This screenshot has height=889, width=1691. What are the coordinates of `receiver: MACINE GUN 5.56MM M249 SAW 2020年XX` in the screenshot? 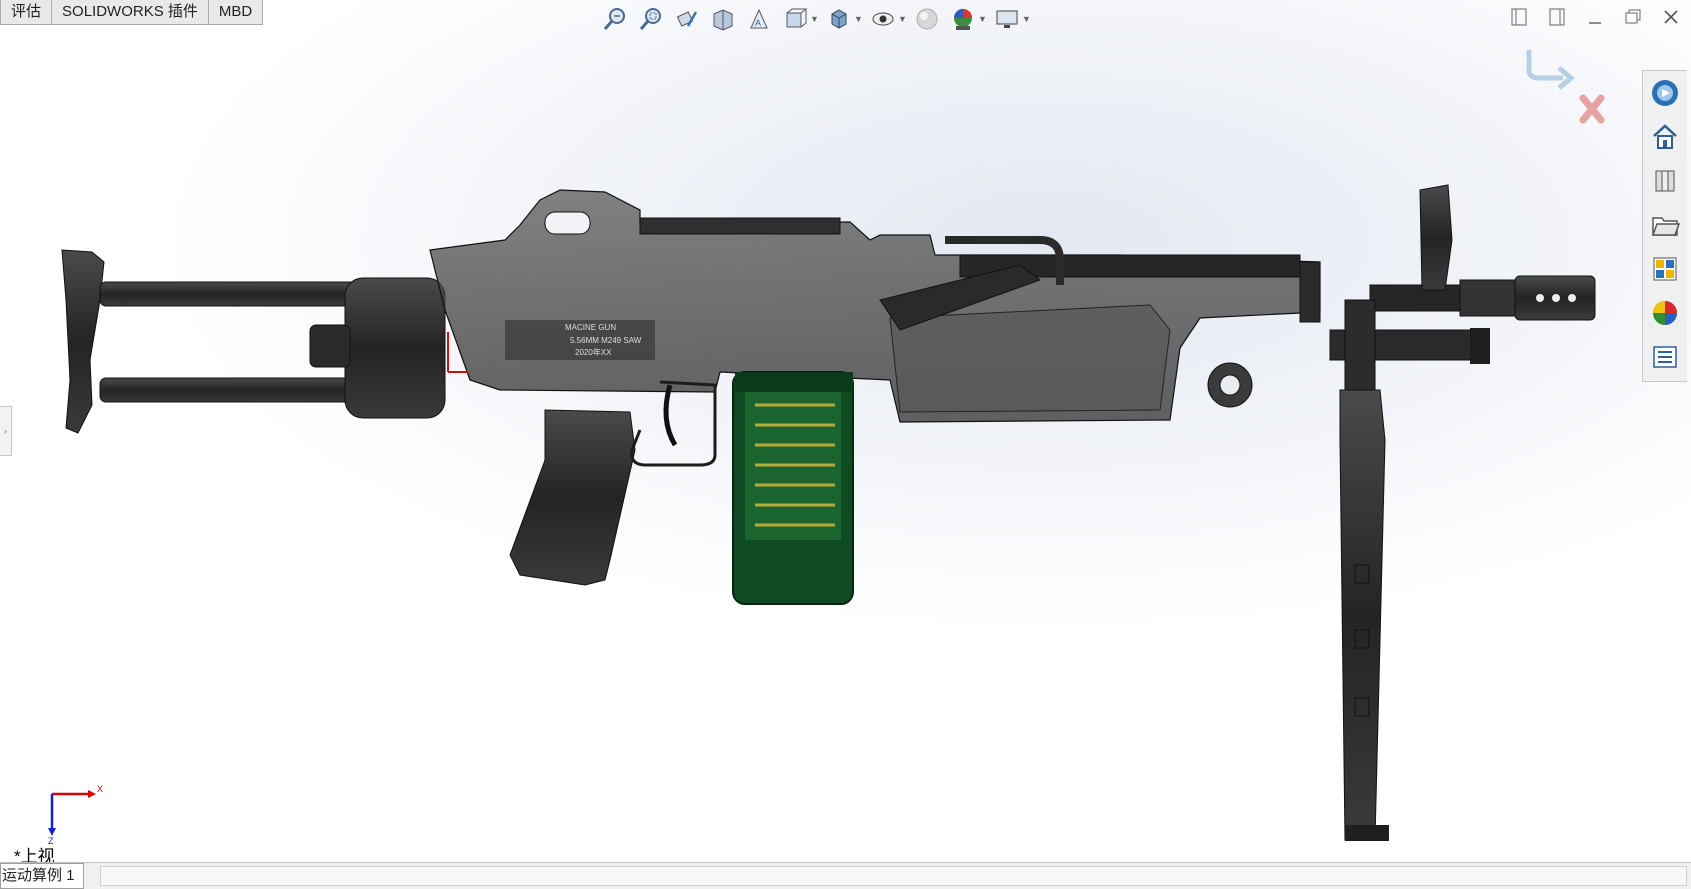 It's located at (875, 306).